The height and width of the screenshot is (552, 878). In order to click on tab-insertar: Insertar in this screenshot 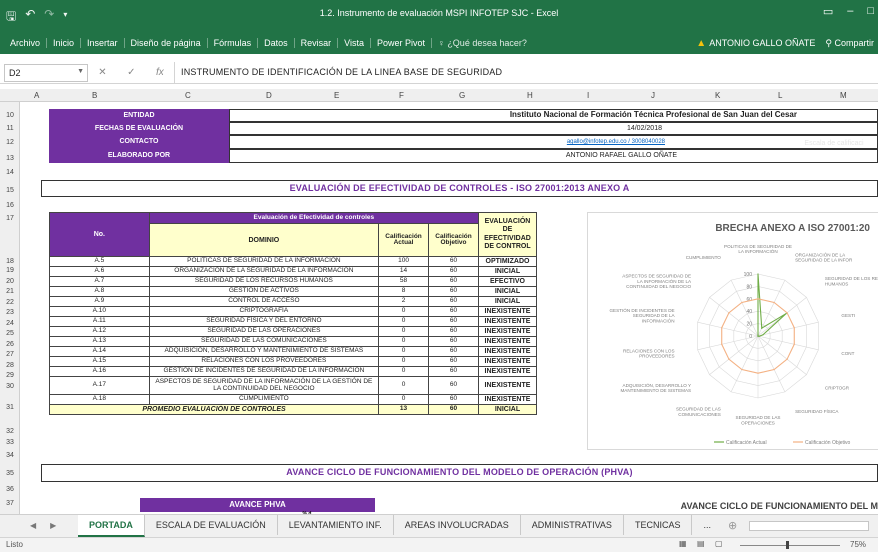, I will do `click(103, 43)`.